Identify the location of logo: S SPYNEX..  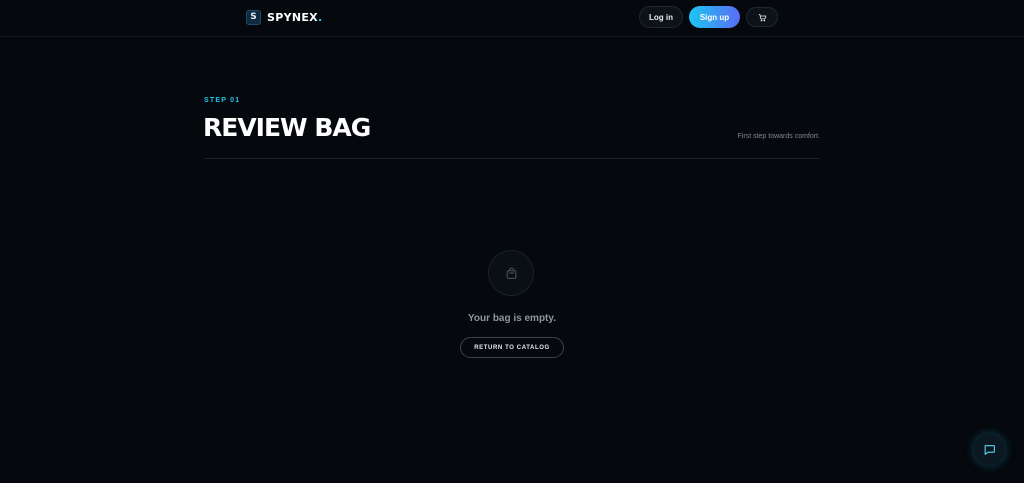
(284, 17).